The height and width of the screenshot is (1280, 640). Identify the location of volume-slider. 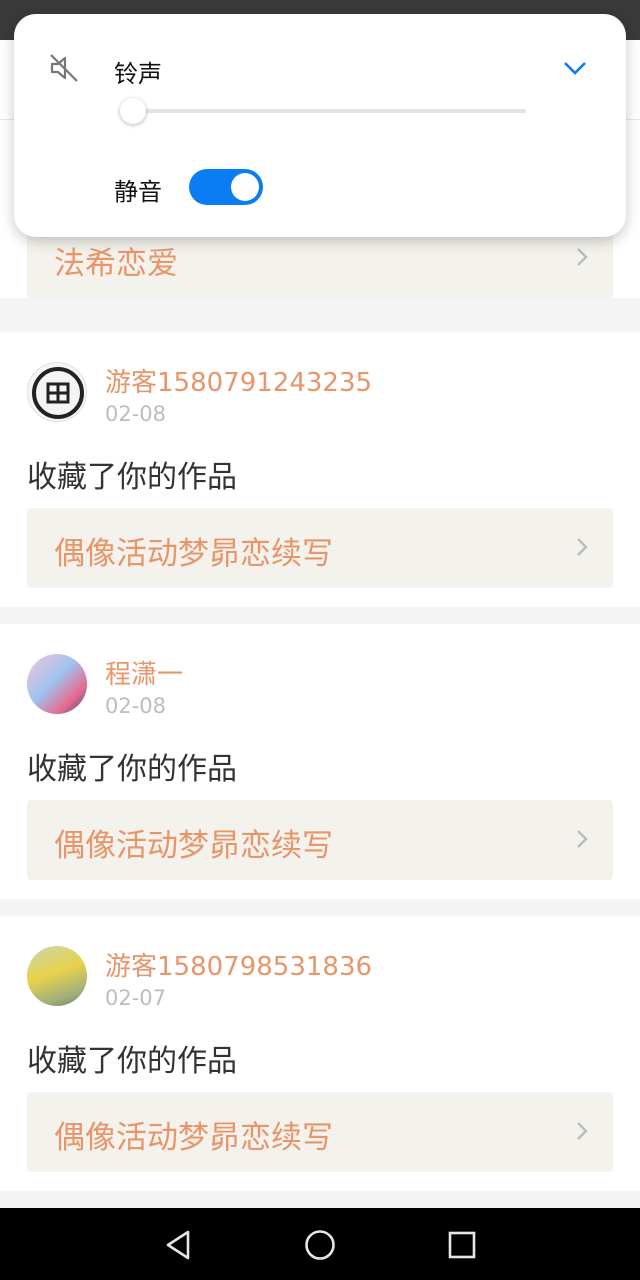
(323, 111).